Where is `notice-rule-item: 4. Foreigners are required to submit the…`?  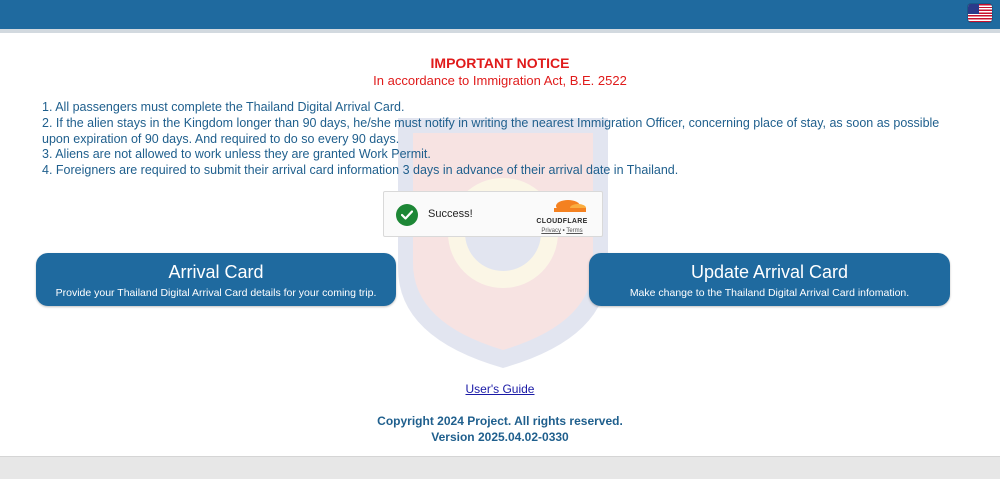
notice-rule-item: 4. Foreigners are required to submit the… is located at coordinates (360, 170).